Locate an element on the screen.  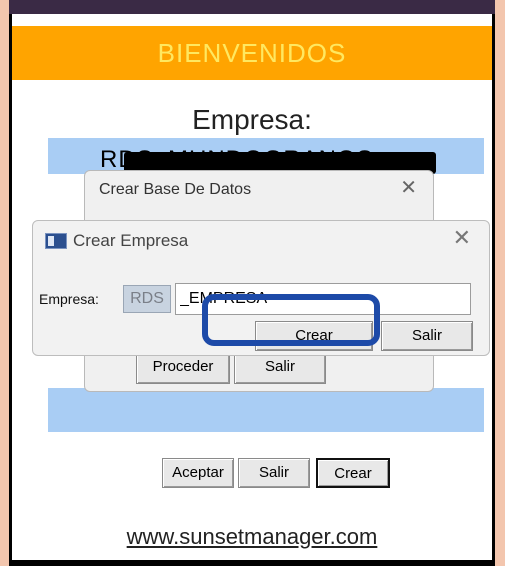
accept-button: Aceptar is located at coordinates (198, 473).